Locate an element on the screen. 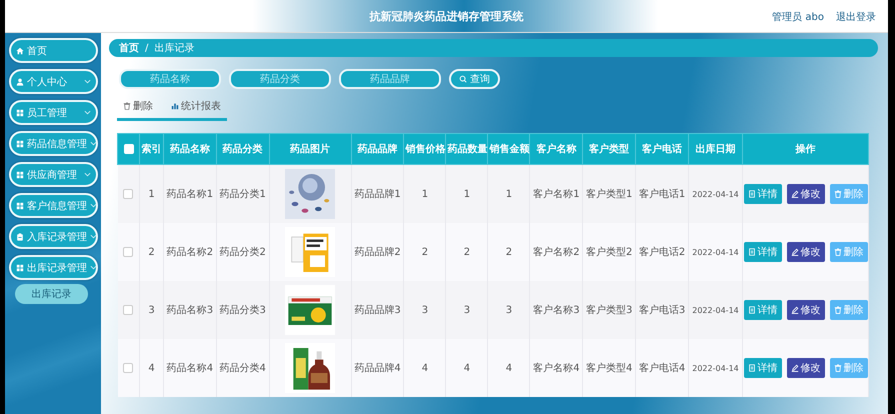 This screenshot has height=414, width=895. column-header: 客户类型 is located at coordinates (609, 149).